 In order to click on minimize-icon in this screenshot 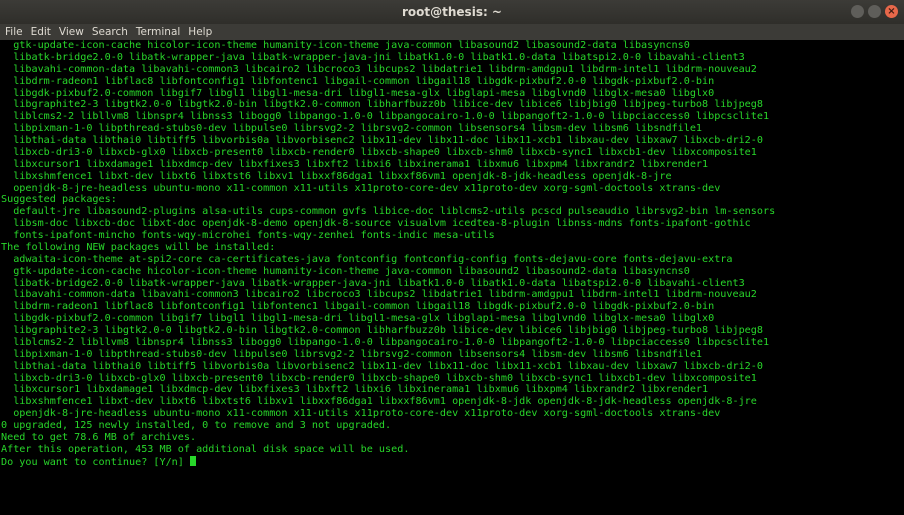, I will do `click(857, 11)`.